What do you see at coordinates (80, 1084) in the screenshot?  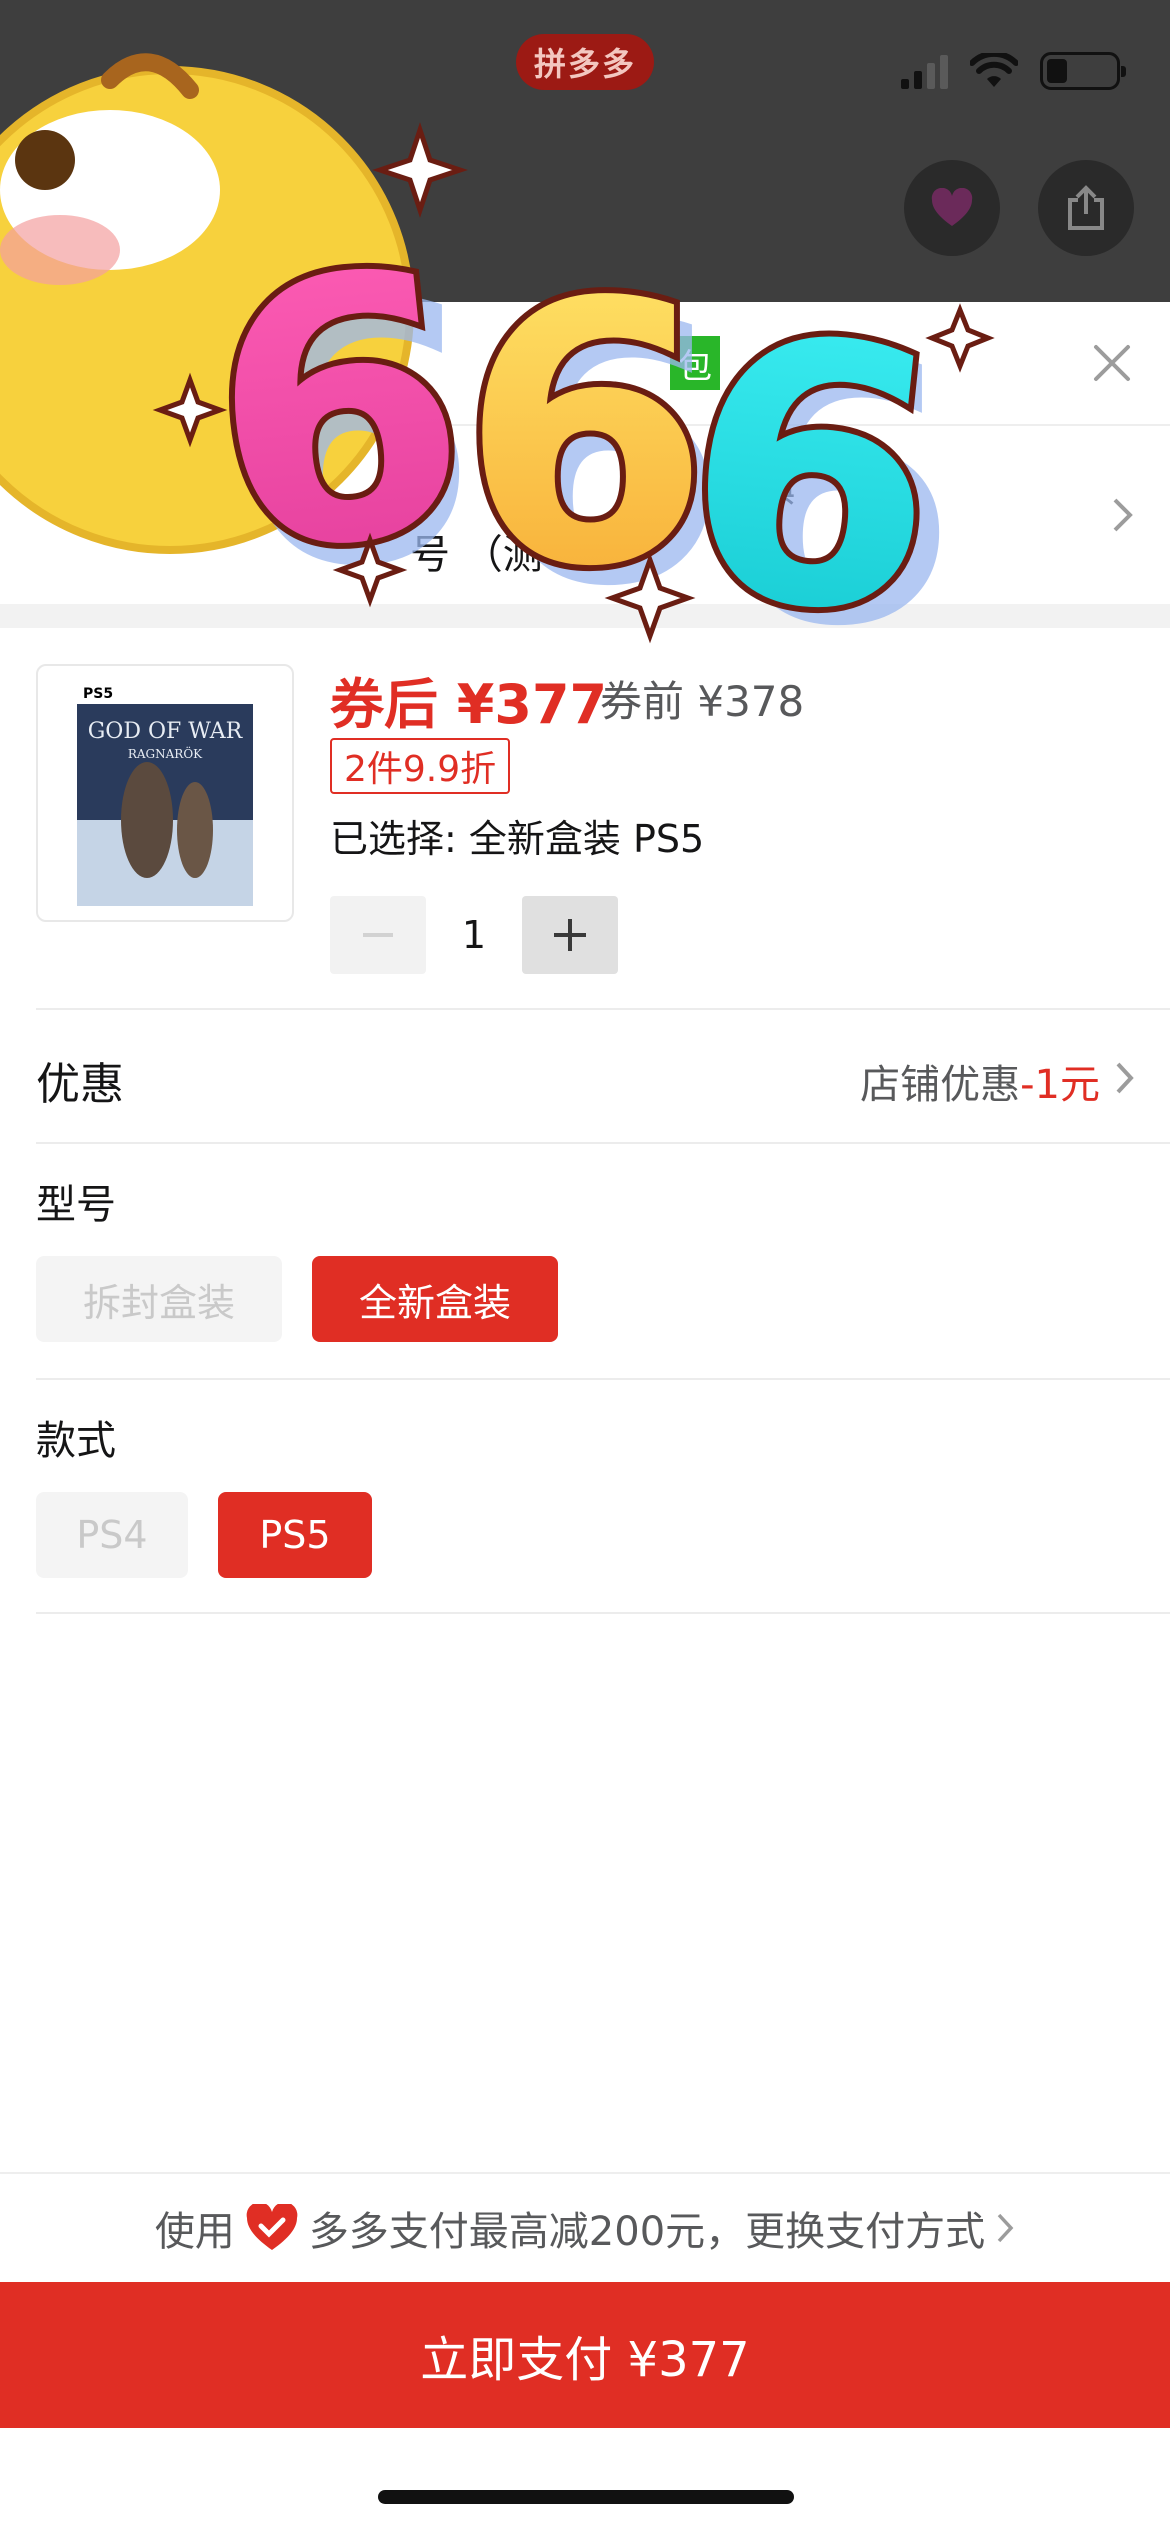 I see `discount-title: 优惠` at bounding box center [80, 1084].